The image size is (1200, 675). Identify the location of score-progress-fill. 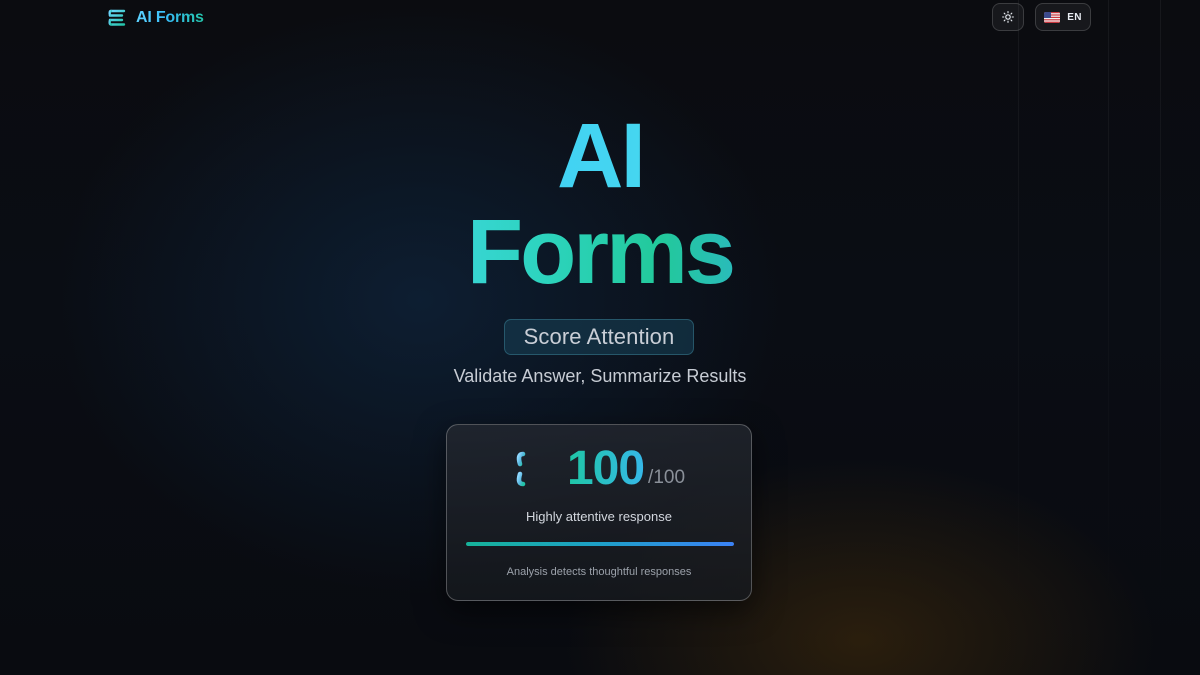
(600, 544).